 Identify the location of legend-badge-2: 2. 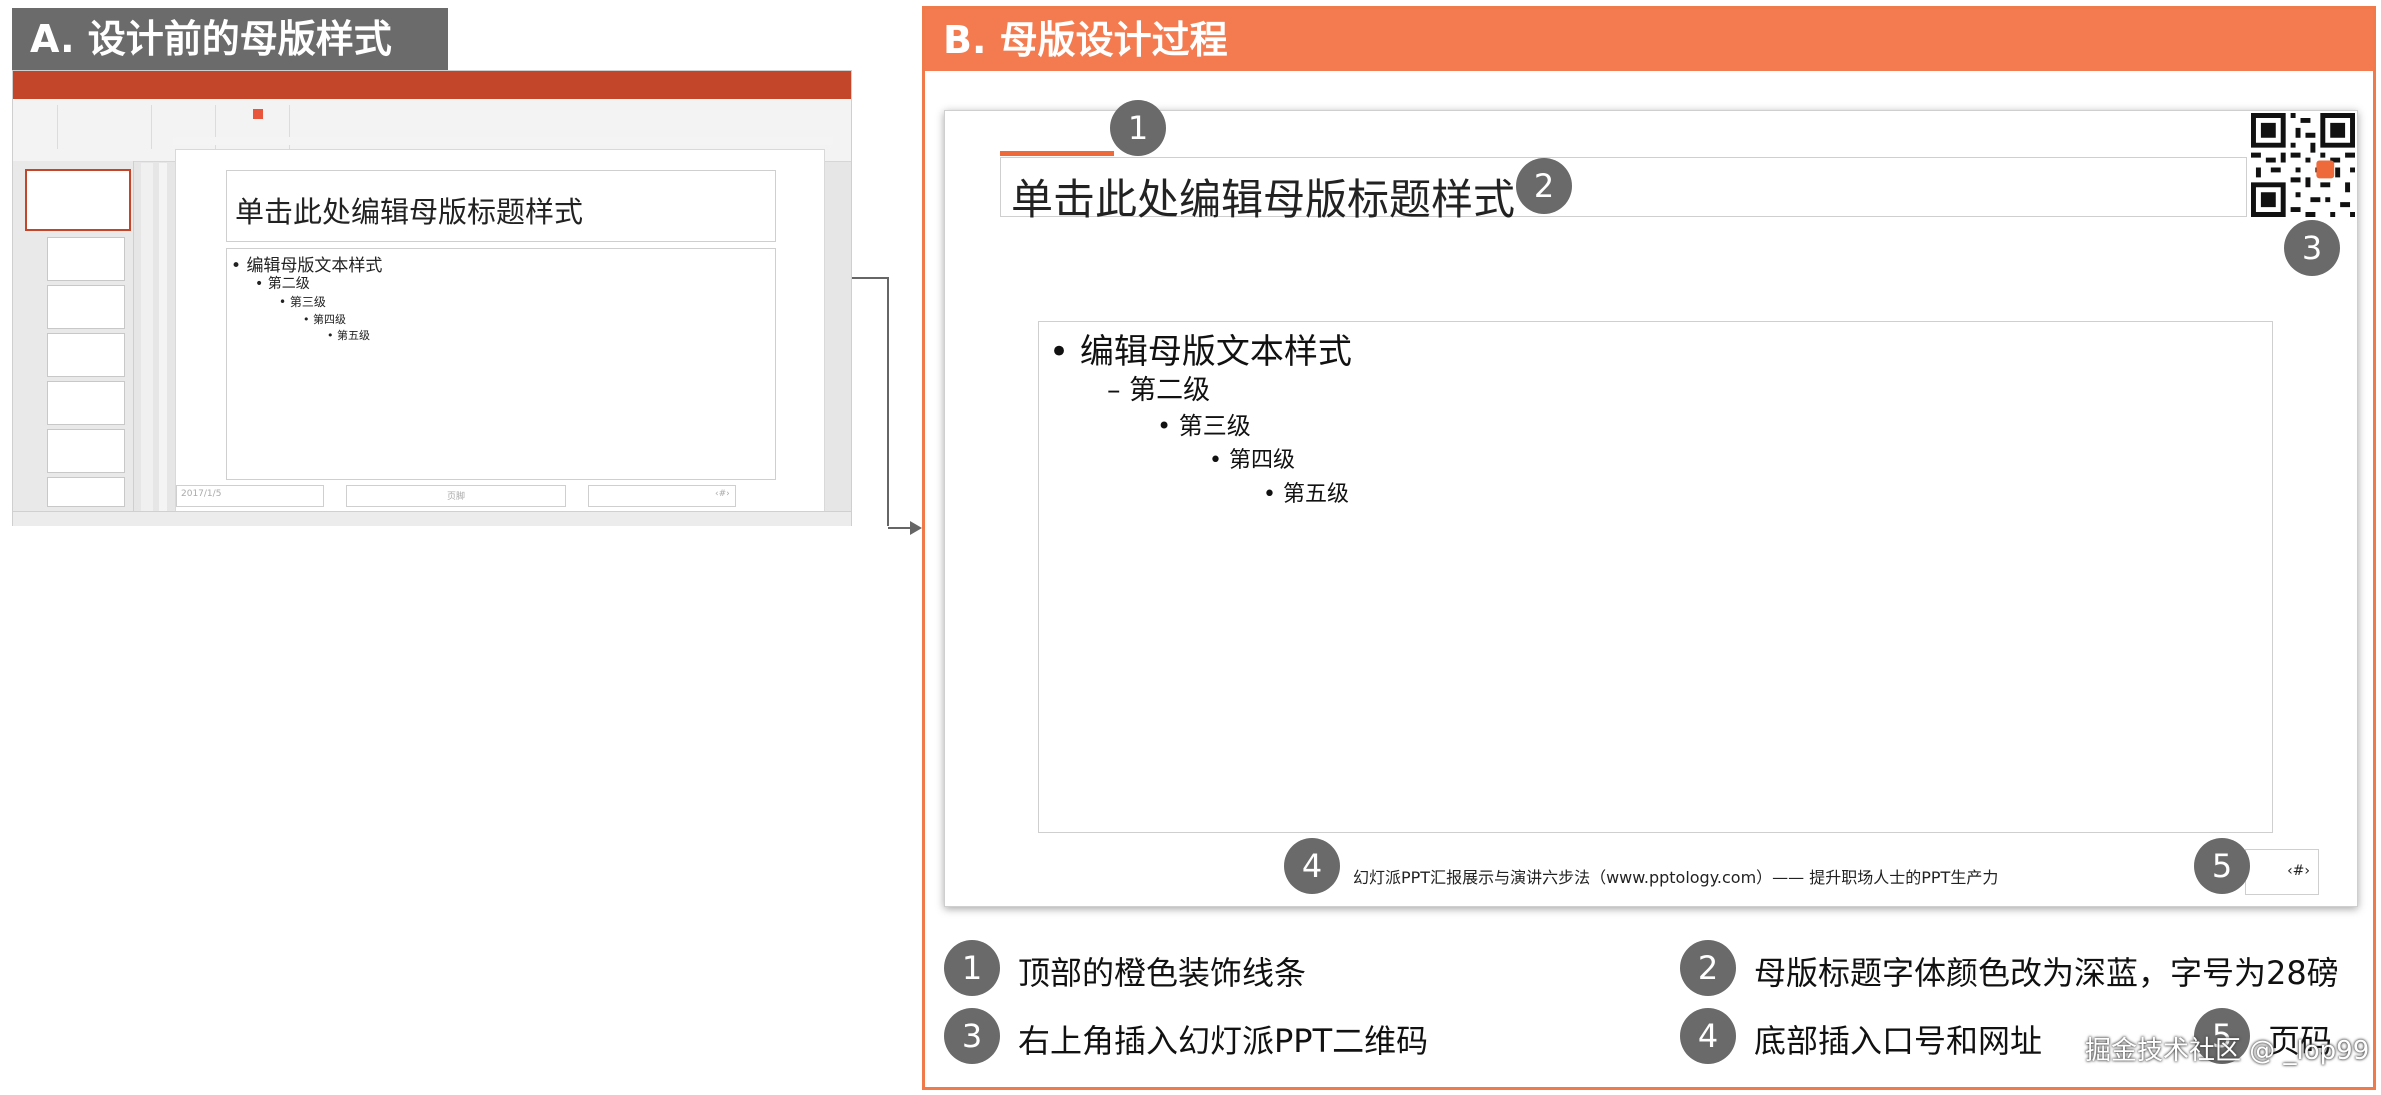
(1708, 968).